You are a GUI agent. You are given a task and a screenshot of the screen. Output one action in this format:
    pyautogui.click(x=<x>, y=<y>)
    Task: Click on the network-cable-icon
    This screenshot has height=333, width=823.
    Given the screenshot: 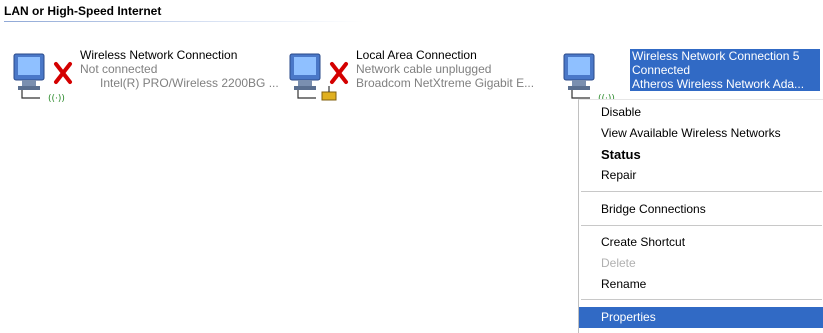 What is the action you would take?
    pyautogui.click(x=329, y=93)
    